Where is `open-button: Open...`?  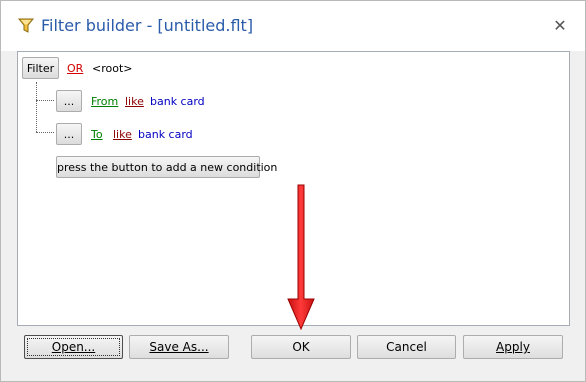
open-button: Open... is located at coordinates (73, 347).